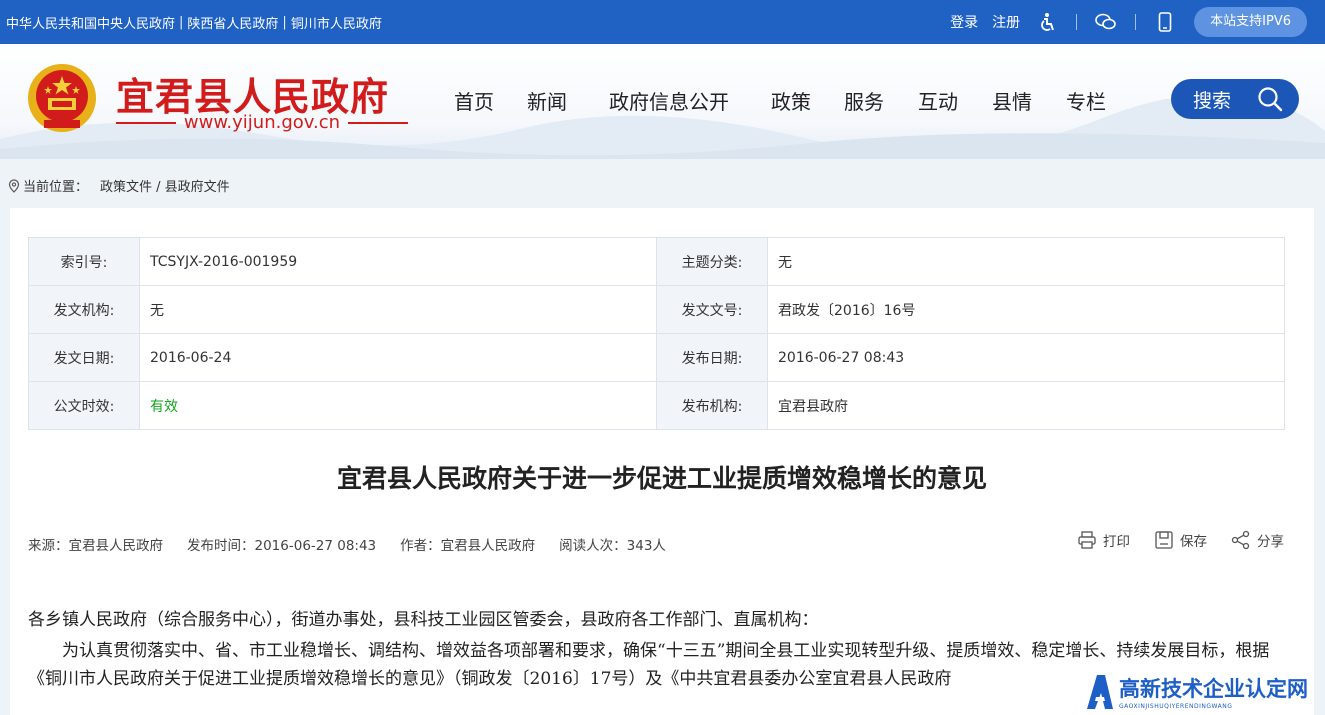  What do you see at coordinates (165, 185) in the screenshot?
I see `breadcrumb-path: 政策文件 / 县政府文件` at bounding box center [165, 185].